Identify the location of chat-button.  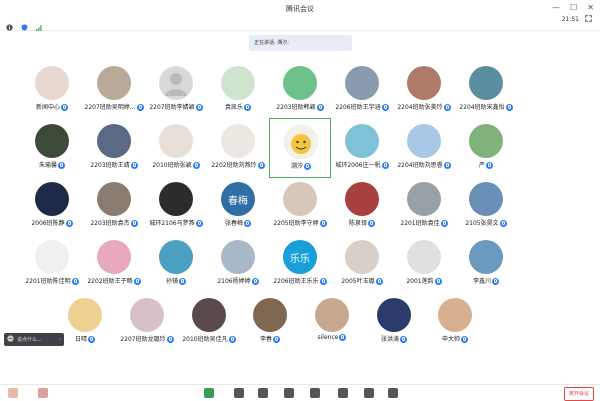
(289, 393).